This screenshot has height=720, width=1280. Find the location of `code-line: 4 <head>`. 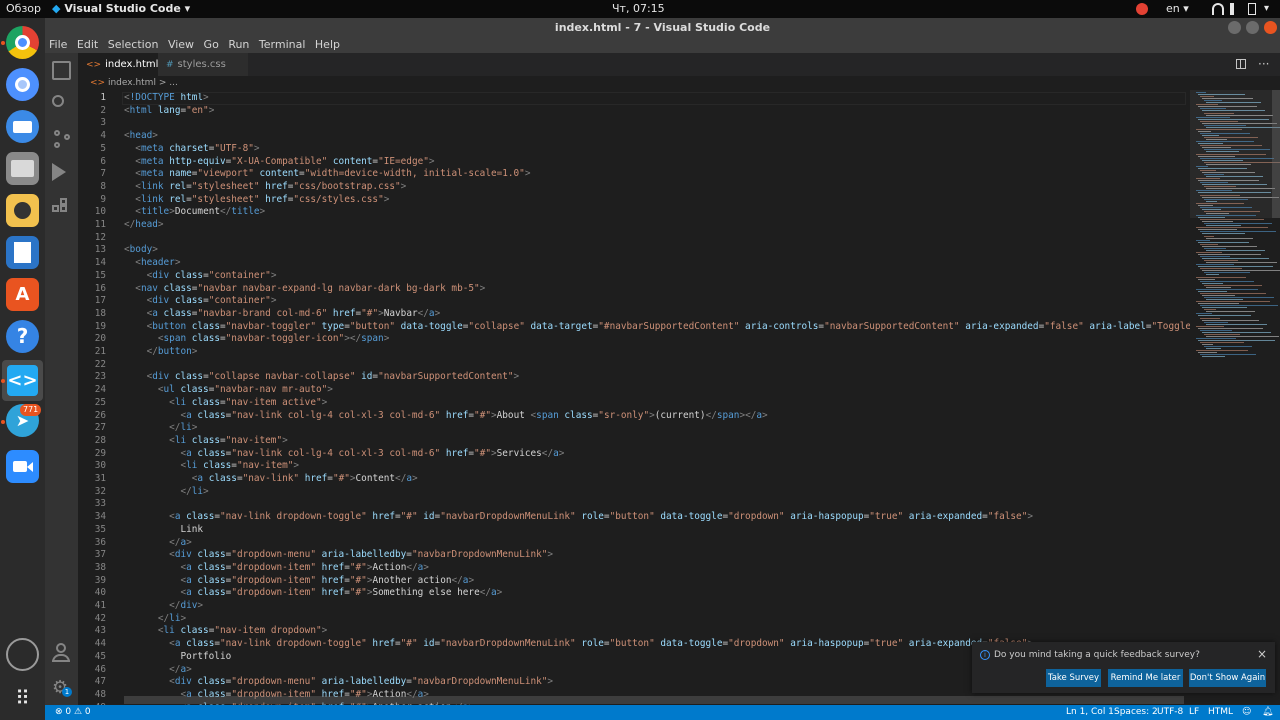

code-line: 4 <head> is located at coordinates (634, 136).